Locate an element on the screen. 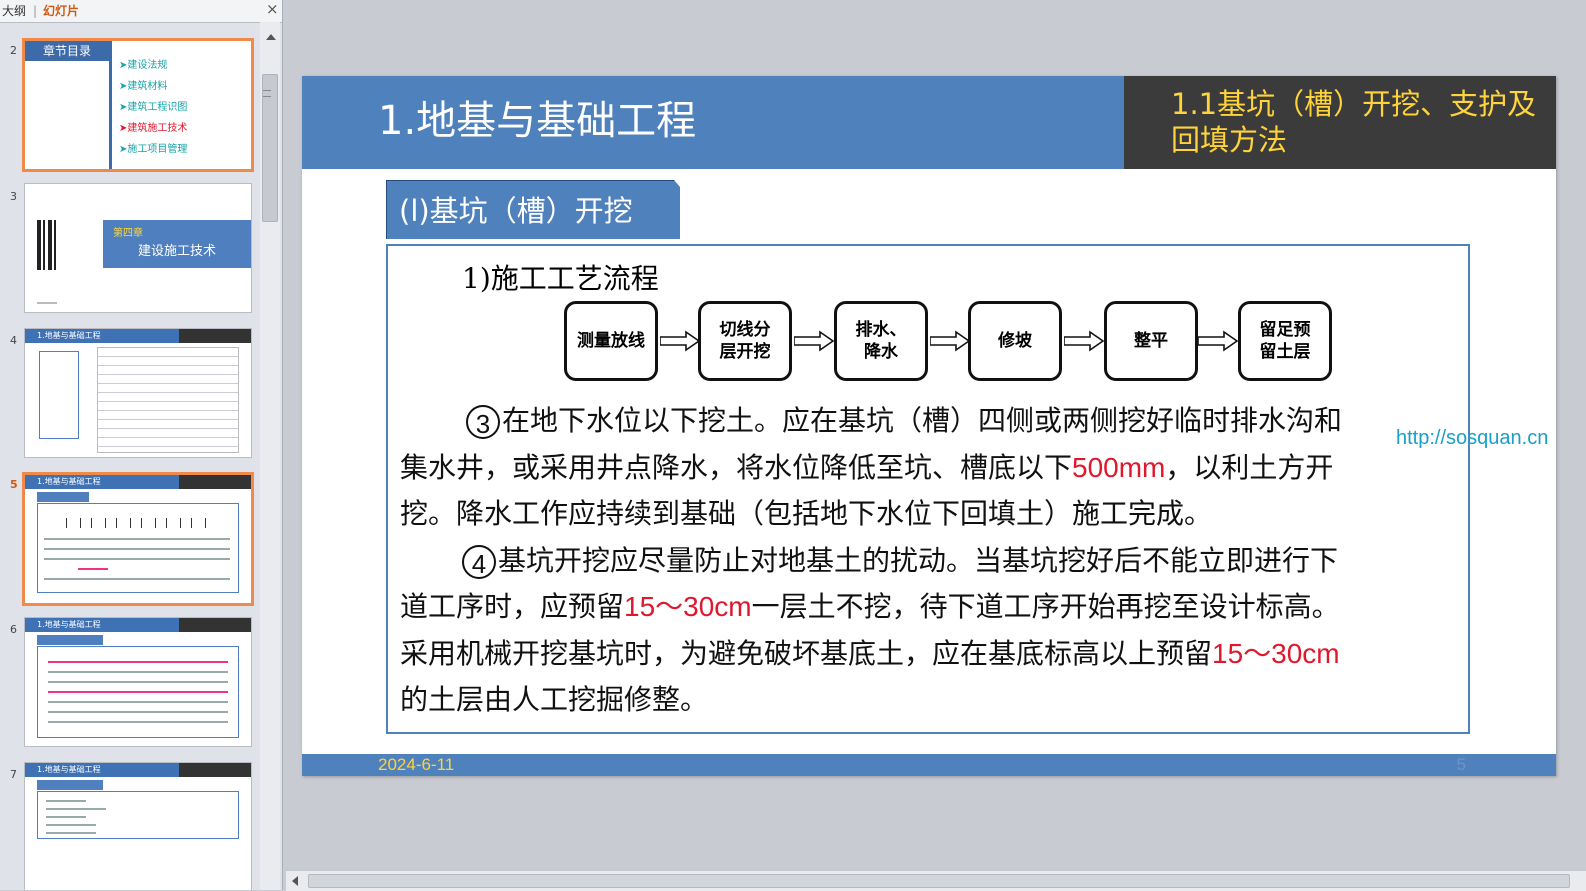 Image resolution: width=1586 pixels, height=891 pixels. scroll-up-icon is located at coordinates (271, 37).